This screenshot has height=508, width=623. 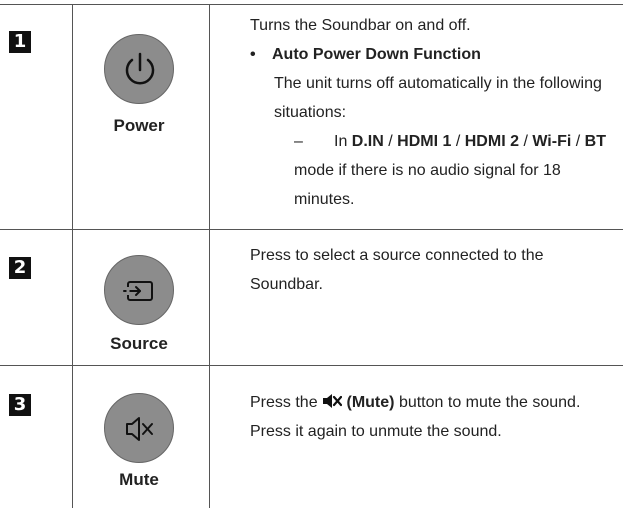 I want to click on description-intro: Turns the Soundbar on and off., so click(x=360, y=25).